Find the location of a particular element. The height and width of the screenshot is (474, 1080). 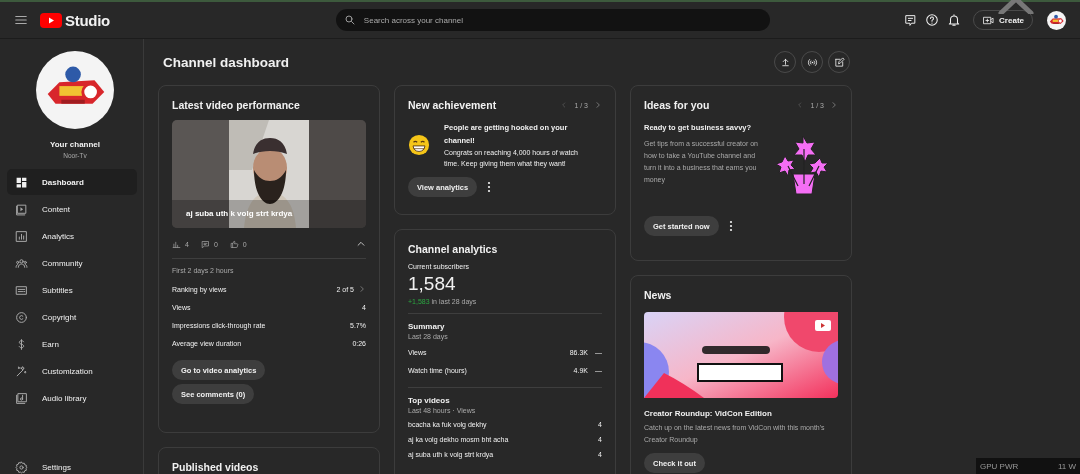

menu-icon is located at coordinates (21, 20).